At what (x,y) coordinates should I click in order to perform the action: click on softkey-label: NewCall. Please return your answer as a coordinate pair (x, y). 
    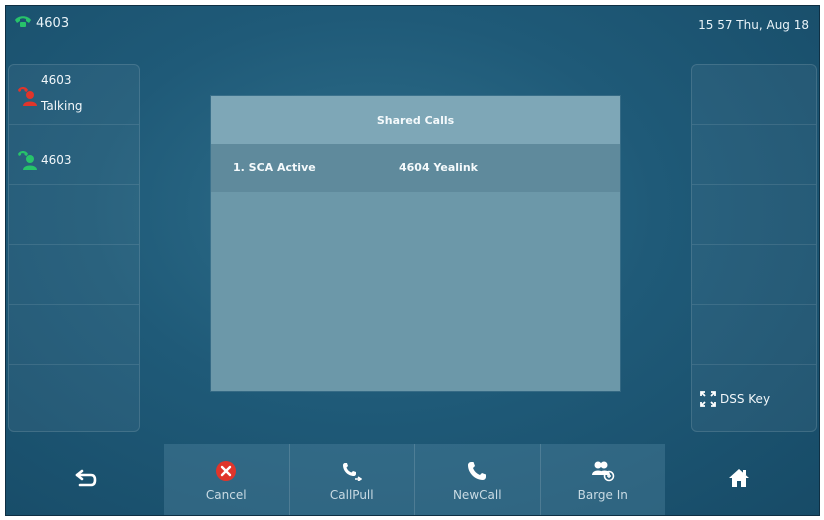
    Looking at the image, I should click on (477, 494).